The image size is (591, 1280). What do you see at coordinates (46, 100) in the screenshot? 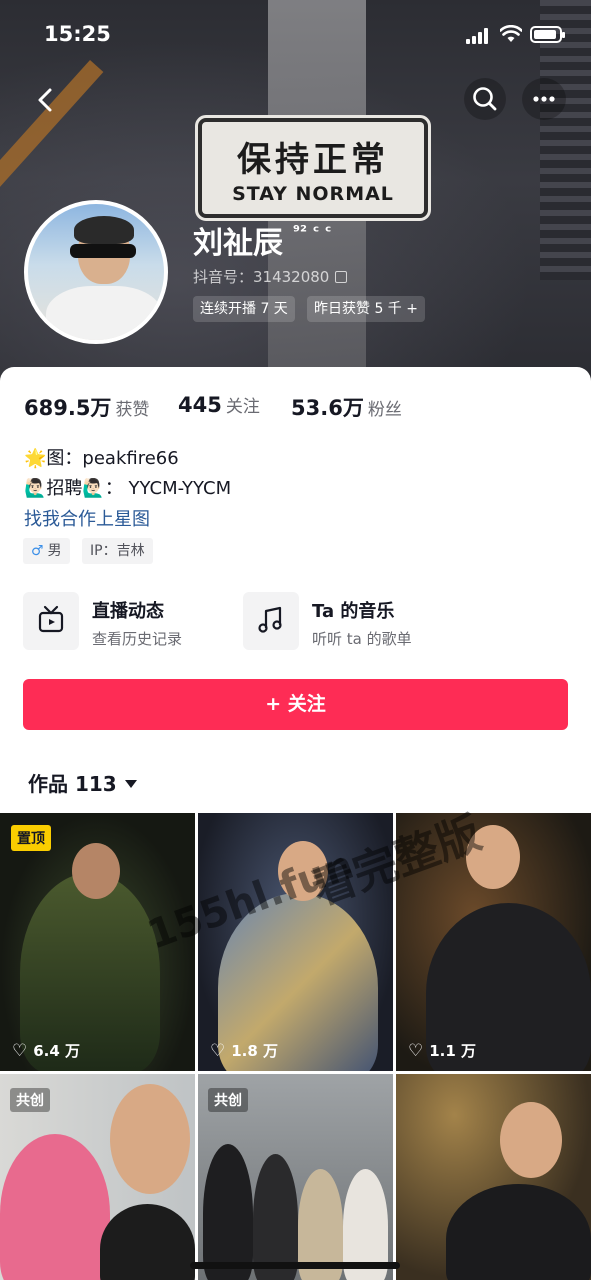
I see `back-arrow-icon` at bounding box center [46, 100].